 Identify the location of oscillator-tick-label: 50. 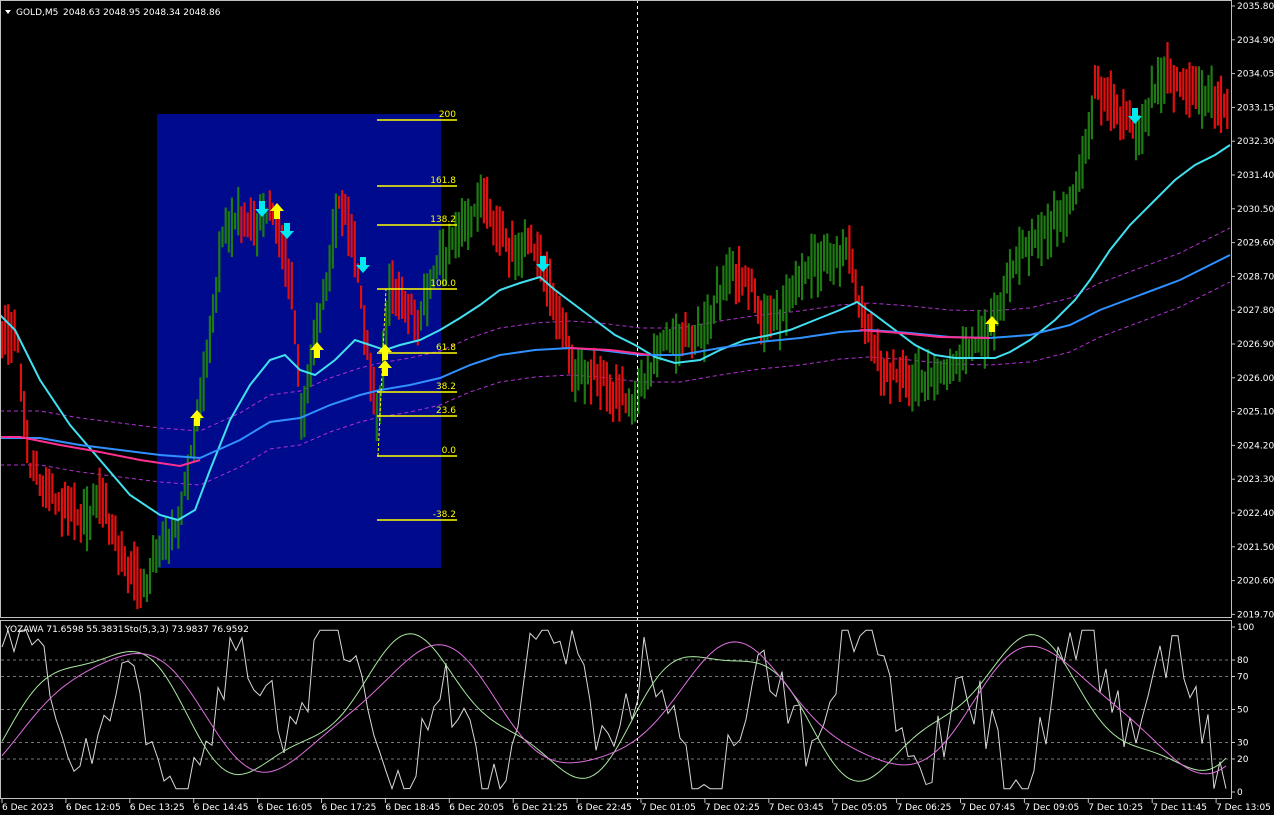
(1243, 711).